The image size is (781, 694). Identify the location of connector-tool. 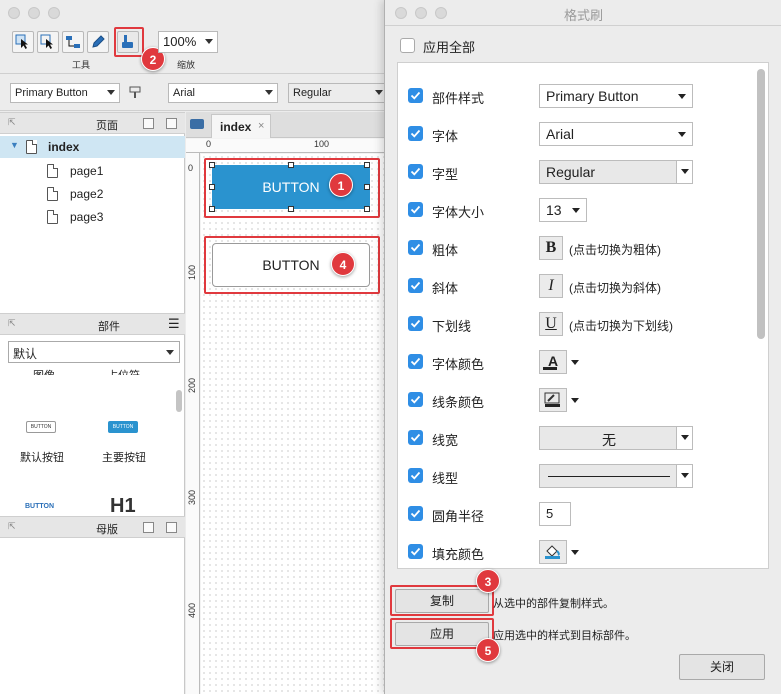
(73, 42).